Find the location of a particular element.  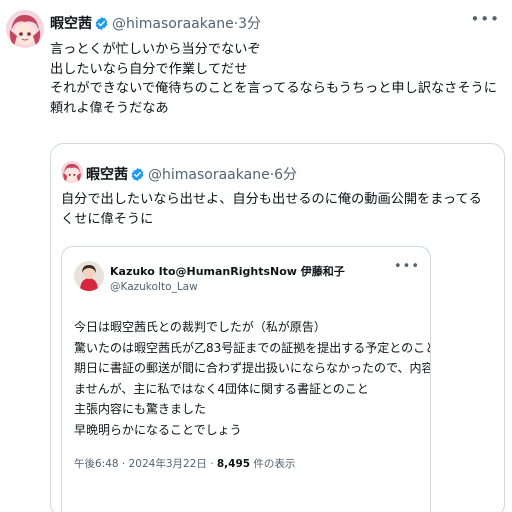

tweet-header: 暇空茜 @himasoraakane·3分 is located at coordinates (155, 24).